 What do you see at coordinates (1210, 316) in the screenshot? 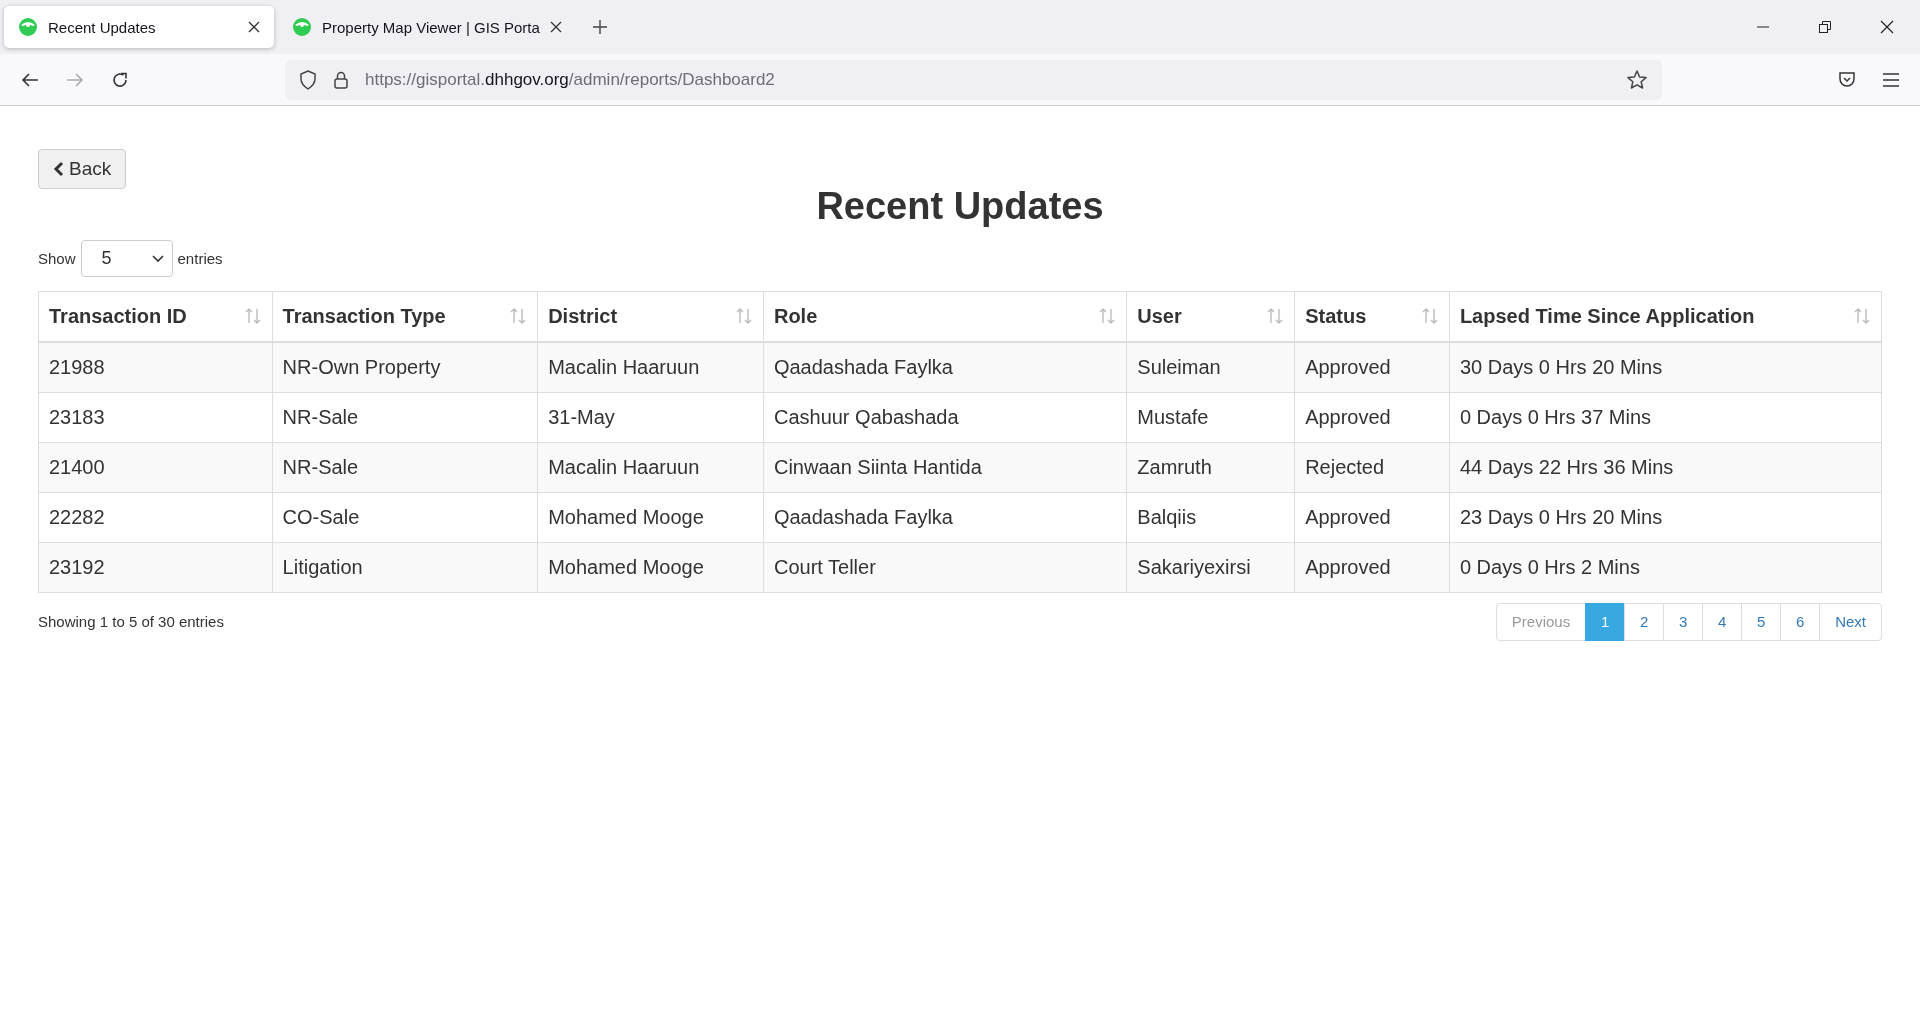
I see `column-header: User` at bounding box center [1210, 316].